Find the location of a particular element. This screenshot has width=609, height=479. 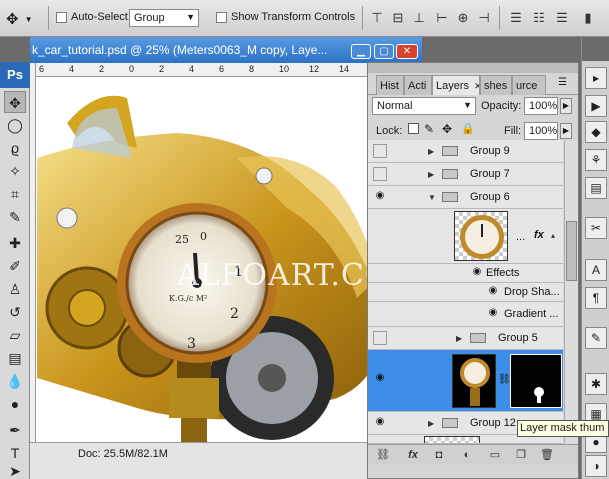

layers-scrollbar is located at coordinates (571, 292).